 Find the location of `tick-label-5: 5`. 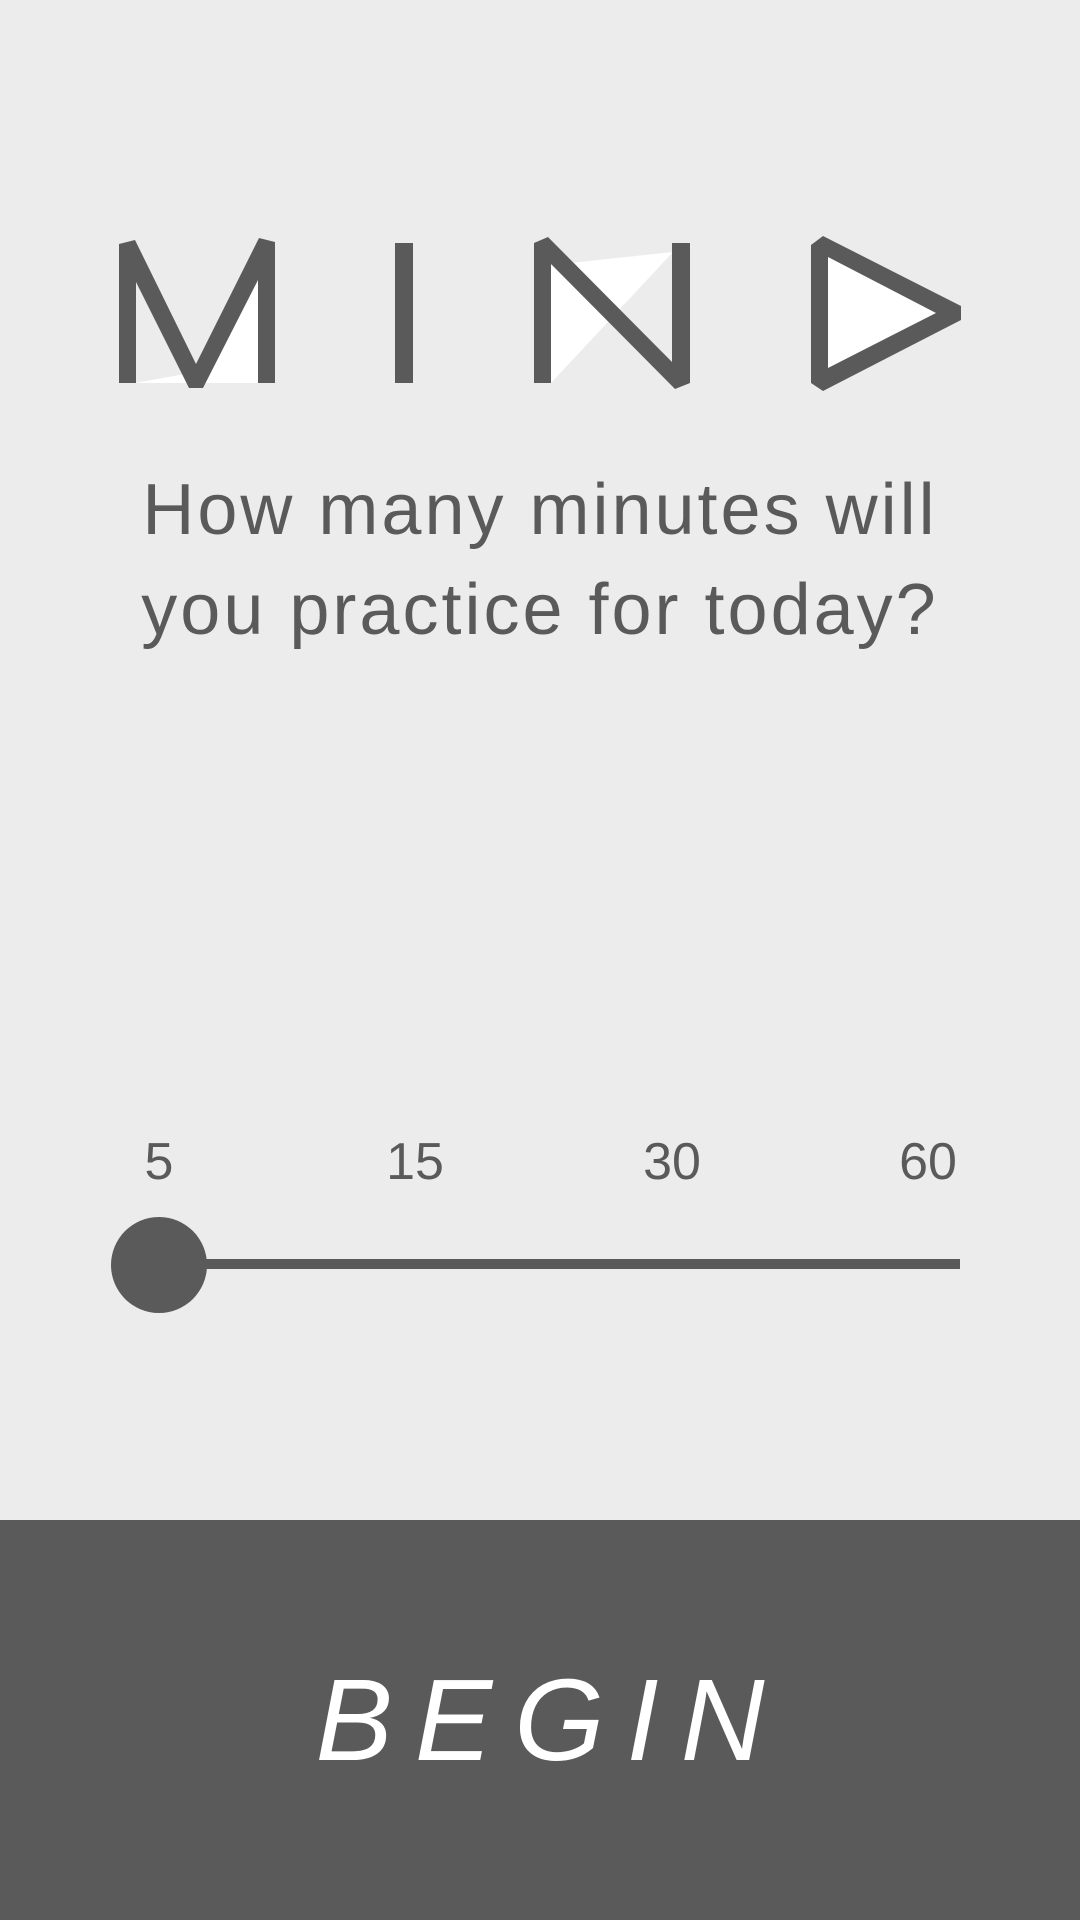

tick-label-5: 5 is located at coordinates (159, 1162).